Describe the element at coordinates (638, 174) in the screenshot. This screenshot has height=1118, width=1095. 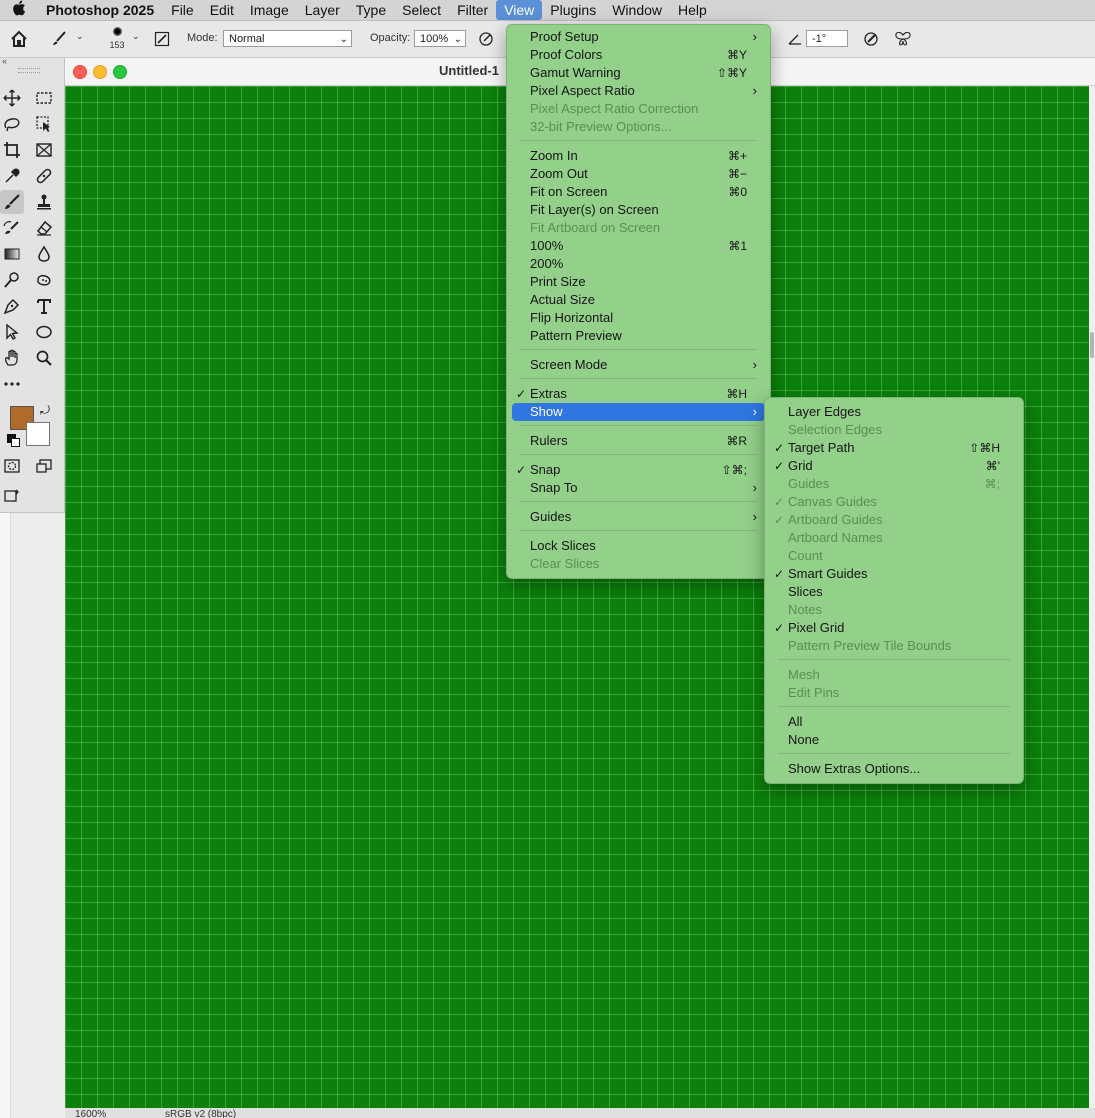
I see `menu-item-zoom-out: Zoom Out ⌘−` at that location.